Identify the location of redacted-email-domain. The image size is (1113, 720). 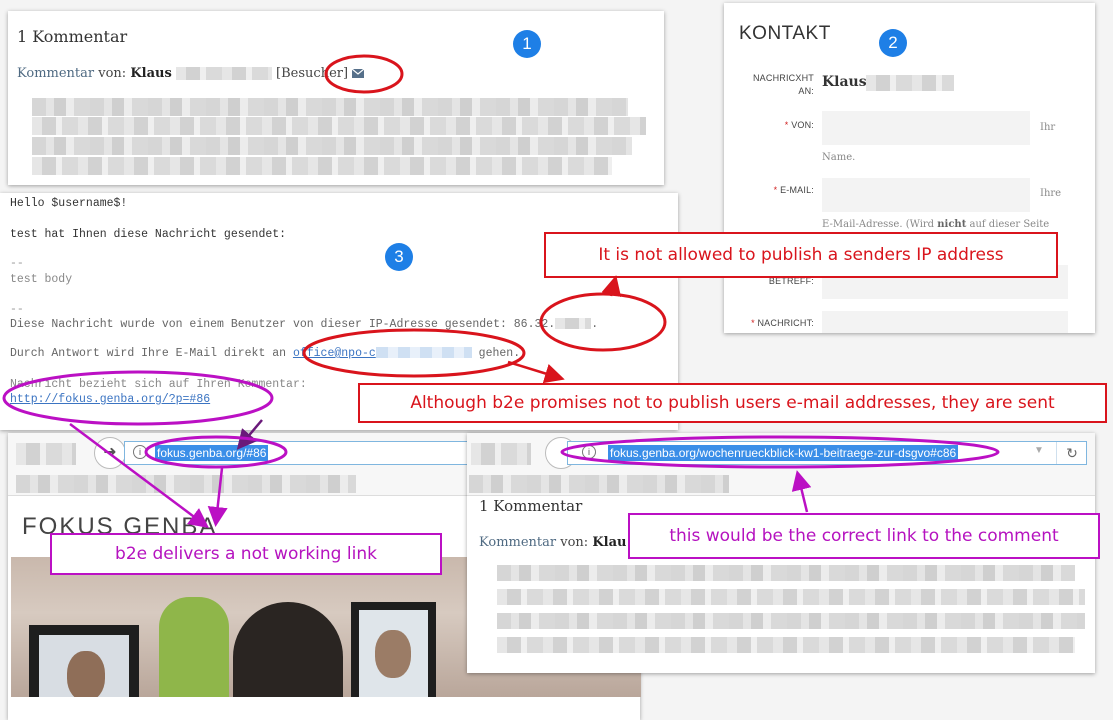
(423, 353).